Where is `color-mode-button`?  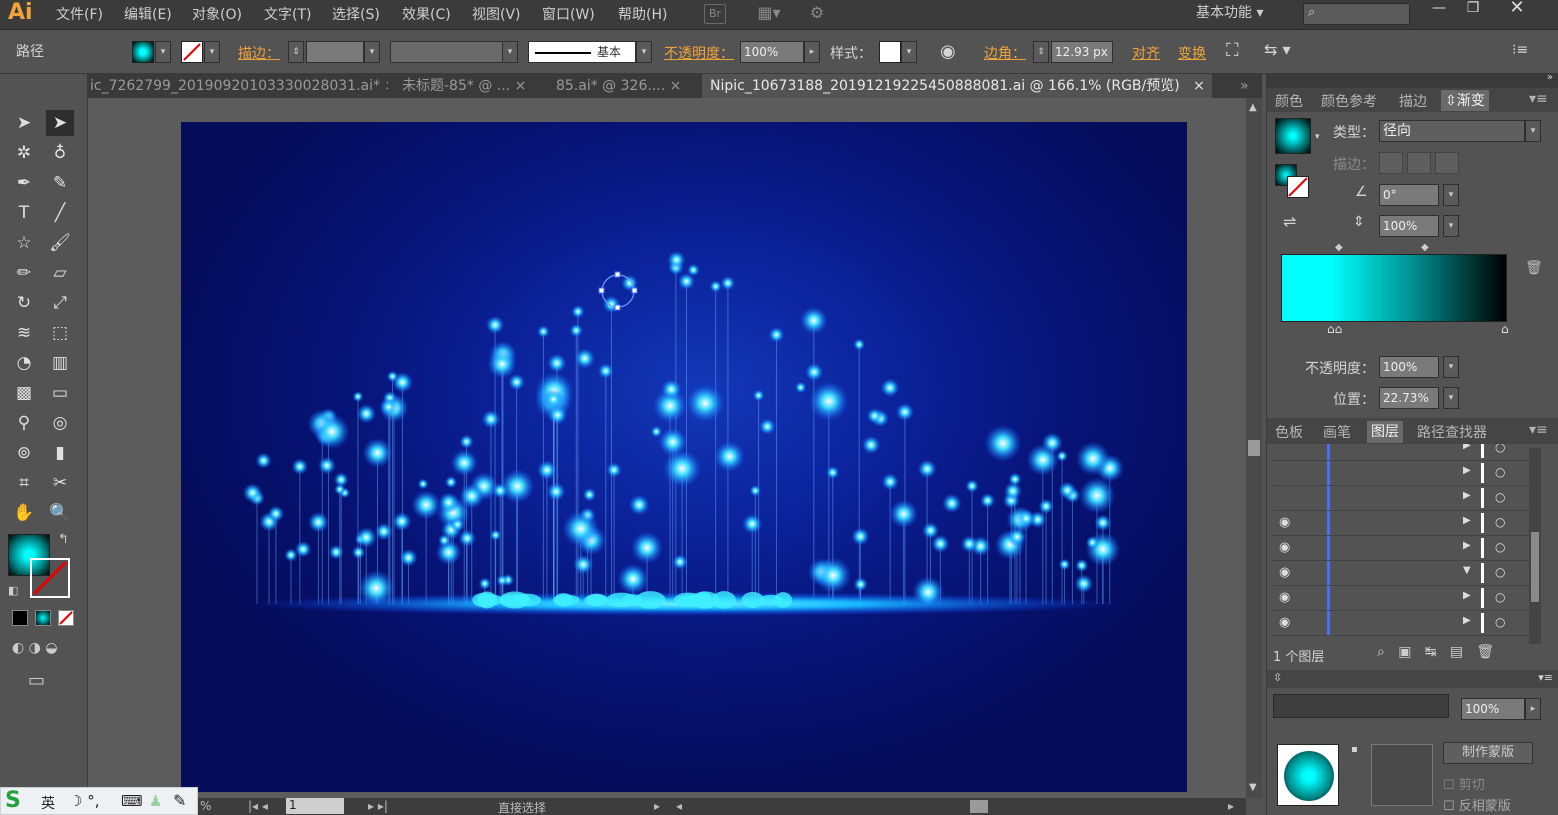
color-mode-button is located at coordinates (20, 618).